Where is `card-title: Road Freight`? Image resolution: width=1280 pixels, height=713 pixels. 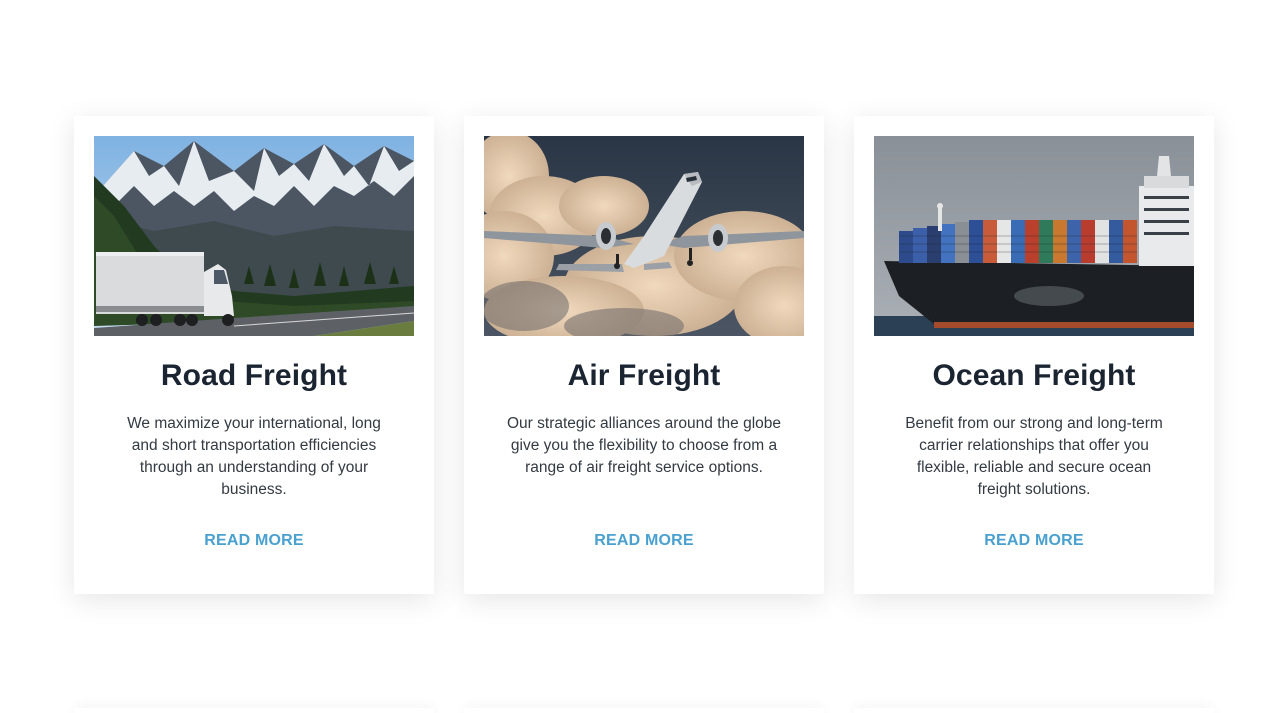
card-title: Road Freight is located at coordinates (254, 375).